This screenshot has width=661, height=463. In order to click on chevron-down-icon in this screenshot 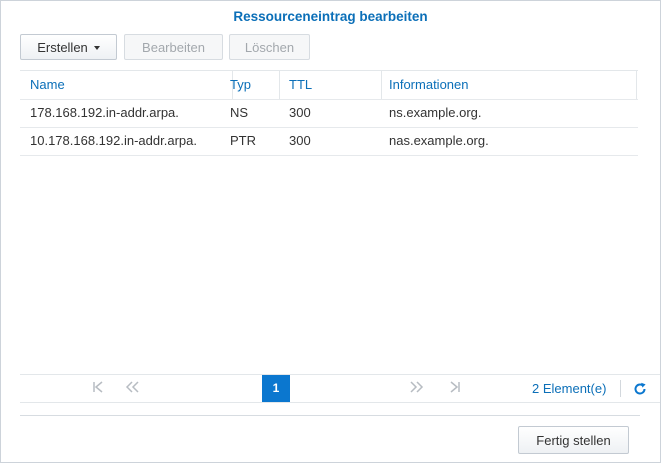, I will do `click(96, 48)`.